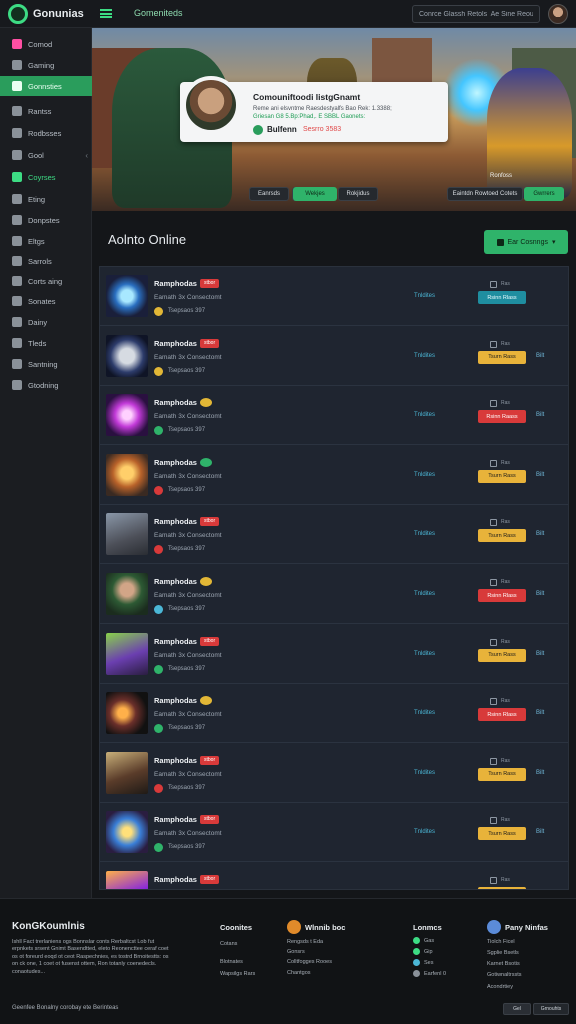 The height and width of the screenshot is (1024, 576). Describe the element at coordinates (435, 974) in the screenshot. I see `footer-link: Earfenl 0` at that location.